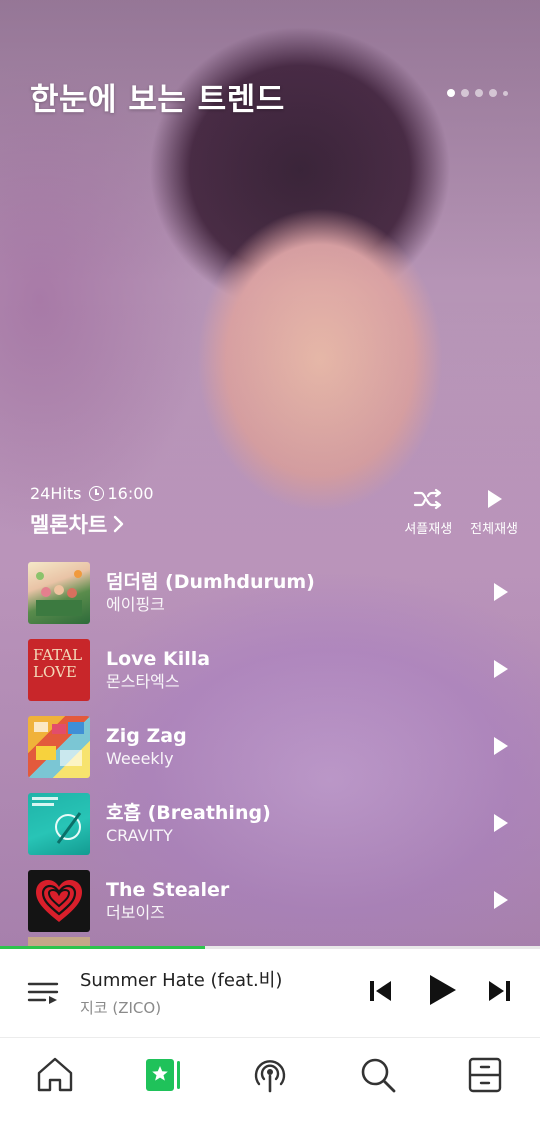 This screenshot has width=540, height=1139. What do you see at coordinates (56, 493) in the screenshot?
I see `chart-badge: 24Hits` at bounding box center [56, 493].